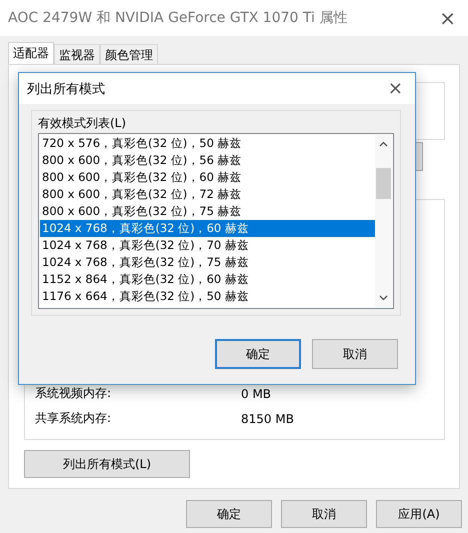 The width and height of the screenshot is (468, 533). I want to click on dialog-button: 应用(A), so click(419, 514).